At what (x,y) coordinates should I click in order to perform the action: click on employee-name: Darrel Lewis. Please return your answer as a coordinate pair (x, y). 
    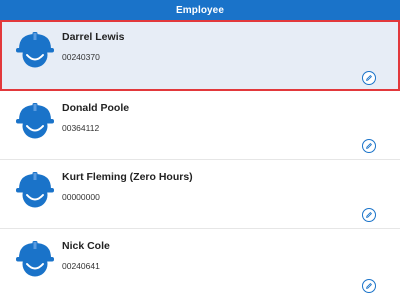
    Looking at the image, I should click on (93, 37).